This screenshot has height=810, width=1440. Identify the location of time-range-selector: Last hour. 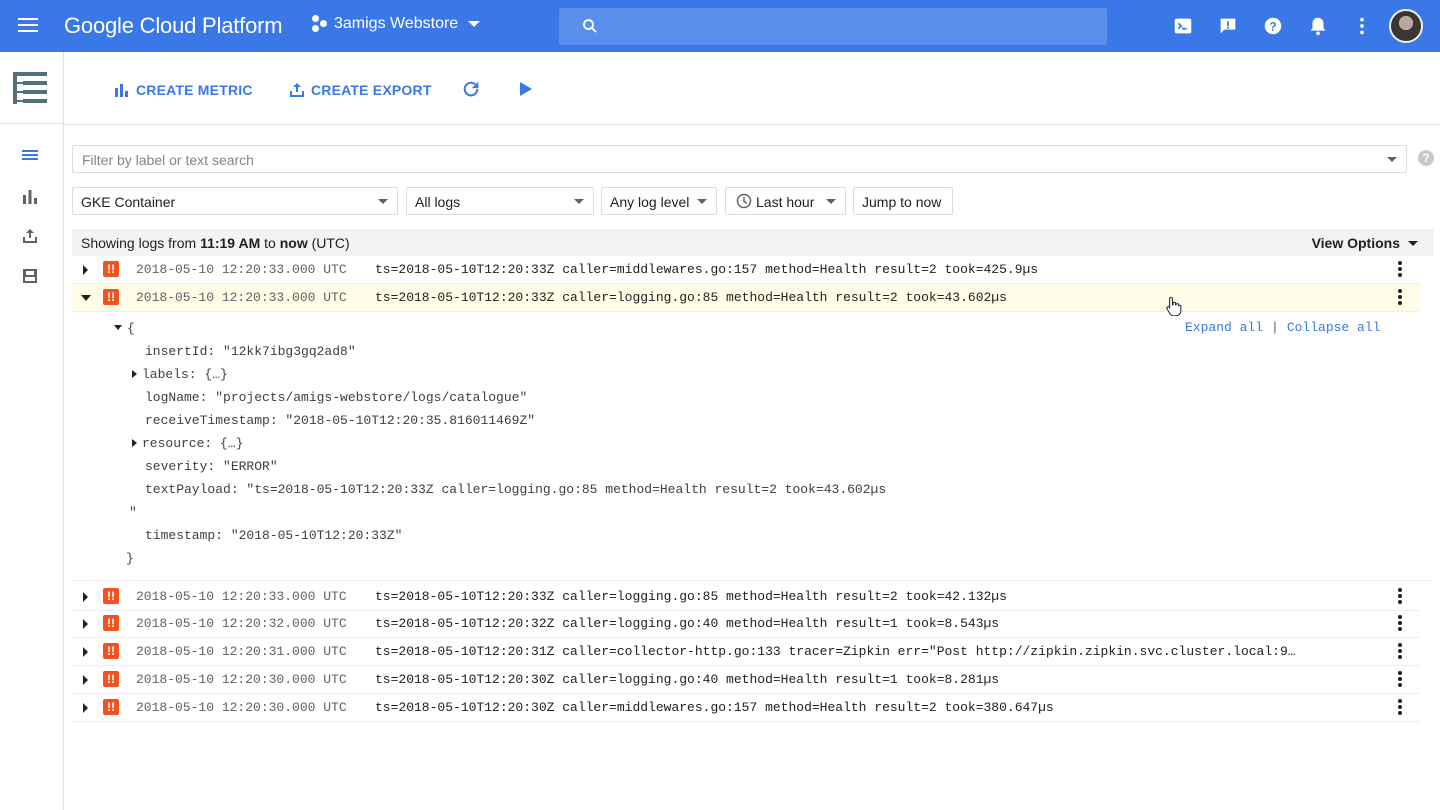
(785, 201).